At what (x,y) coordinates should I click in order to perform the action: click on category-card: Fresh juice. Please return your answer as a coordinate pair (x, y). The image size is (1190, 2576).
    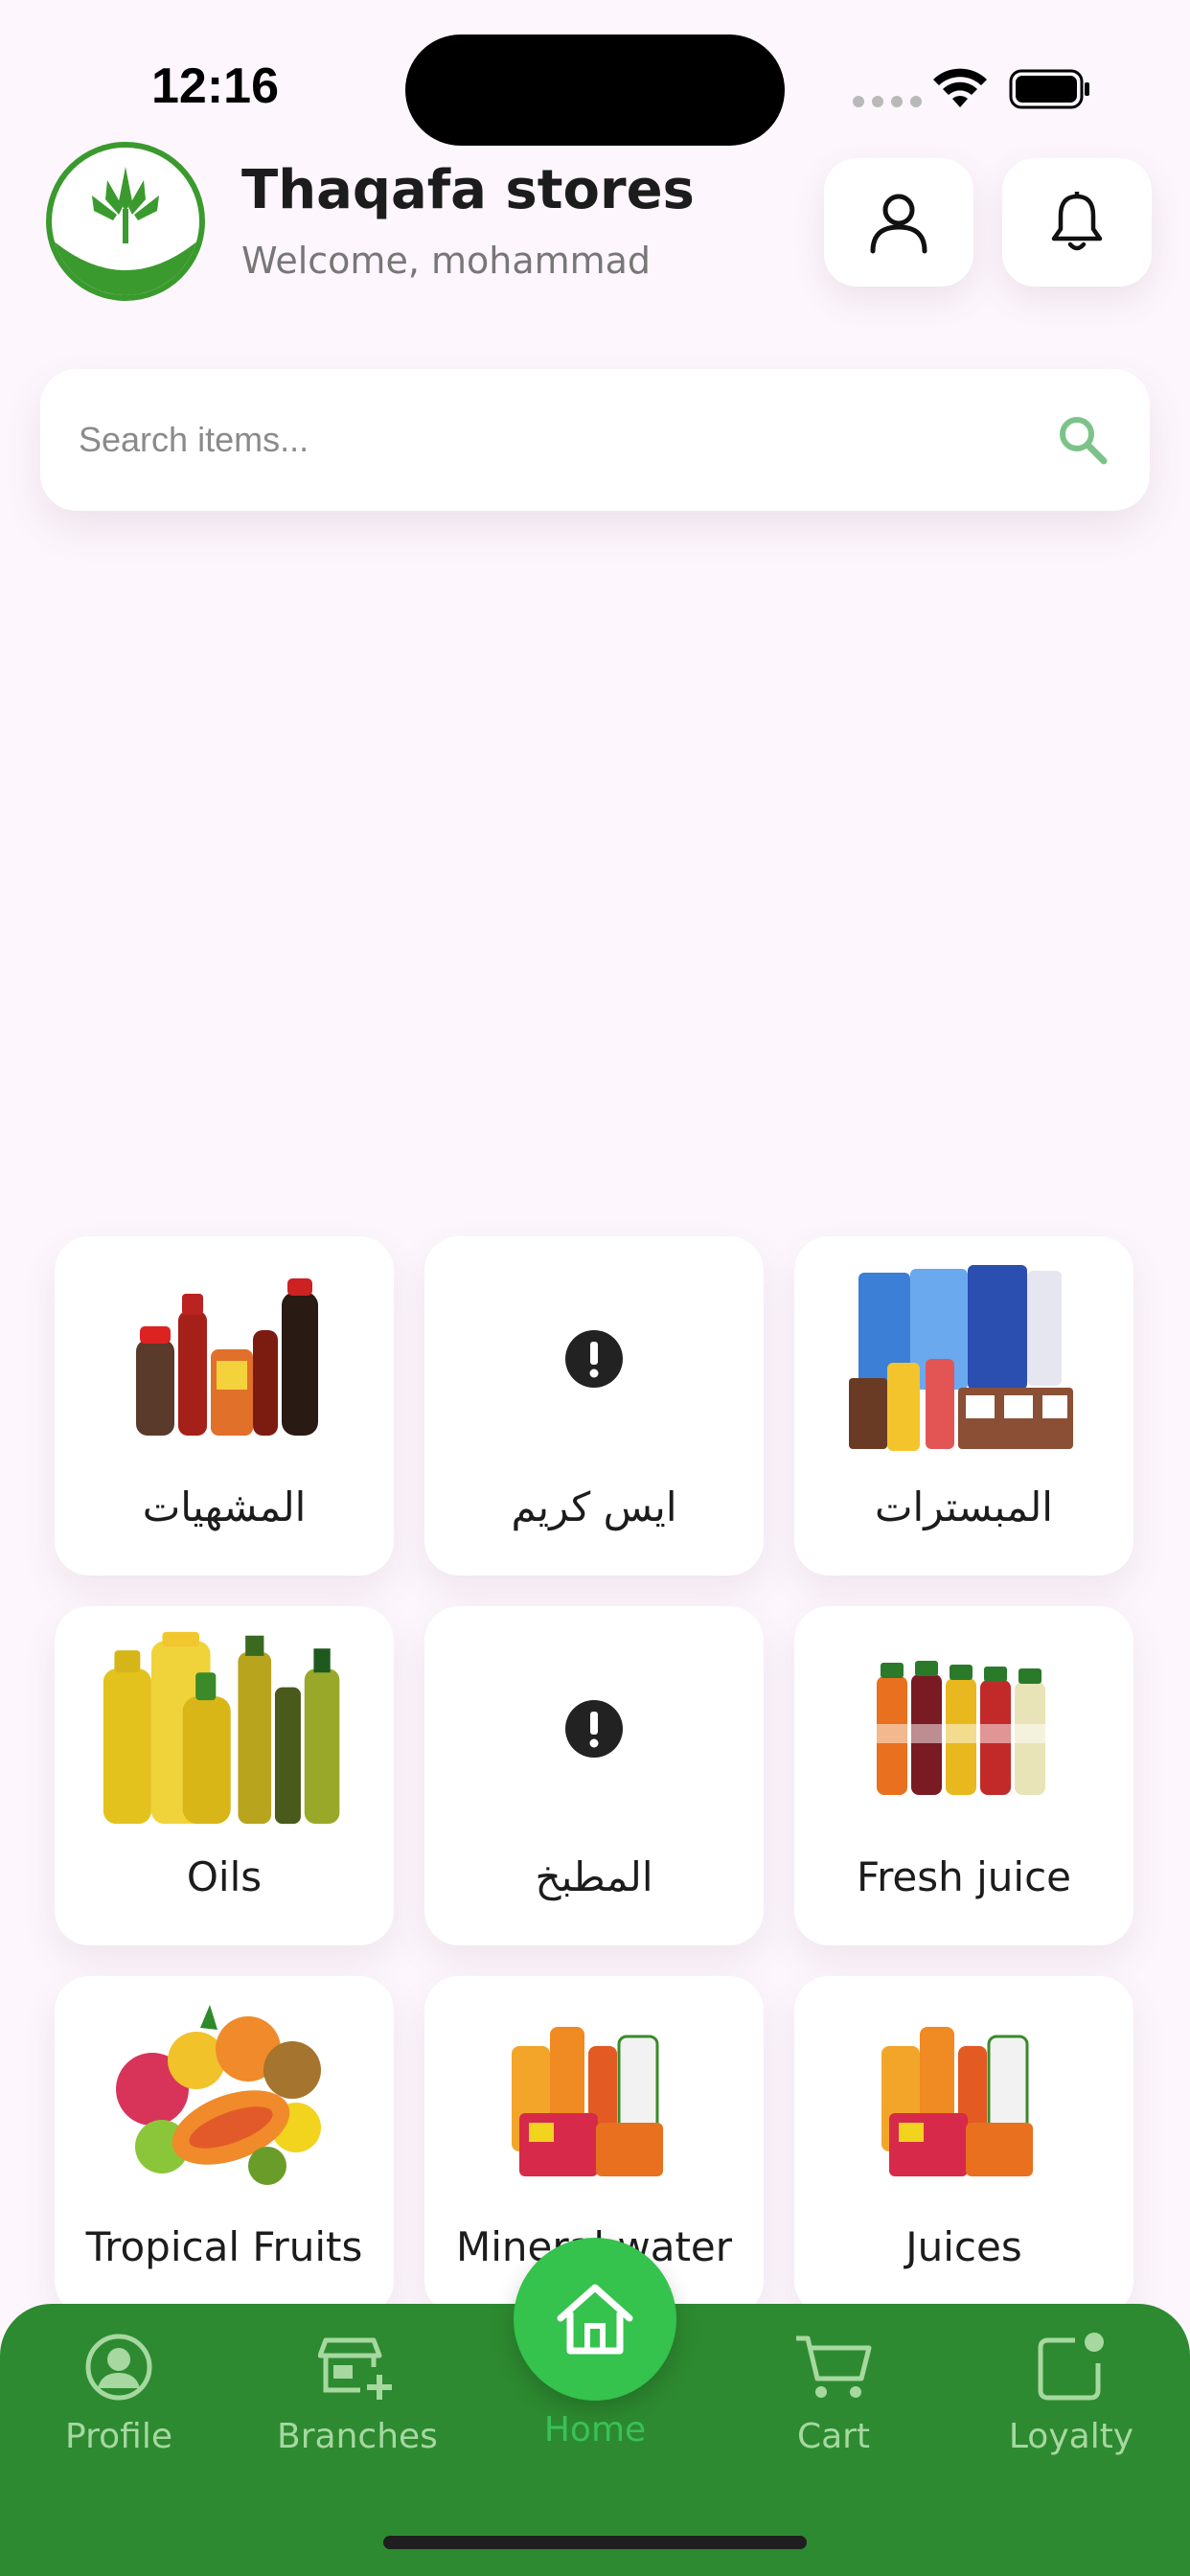
    Looking at the image, I should click on (964, 1775).